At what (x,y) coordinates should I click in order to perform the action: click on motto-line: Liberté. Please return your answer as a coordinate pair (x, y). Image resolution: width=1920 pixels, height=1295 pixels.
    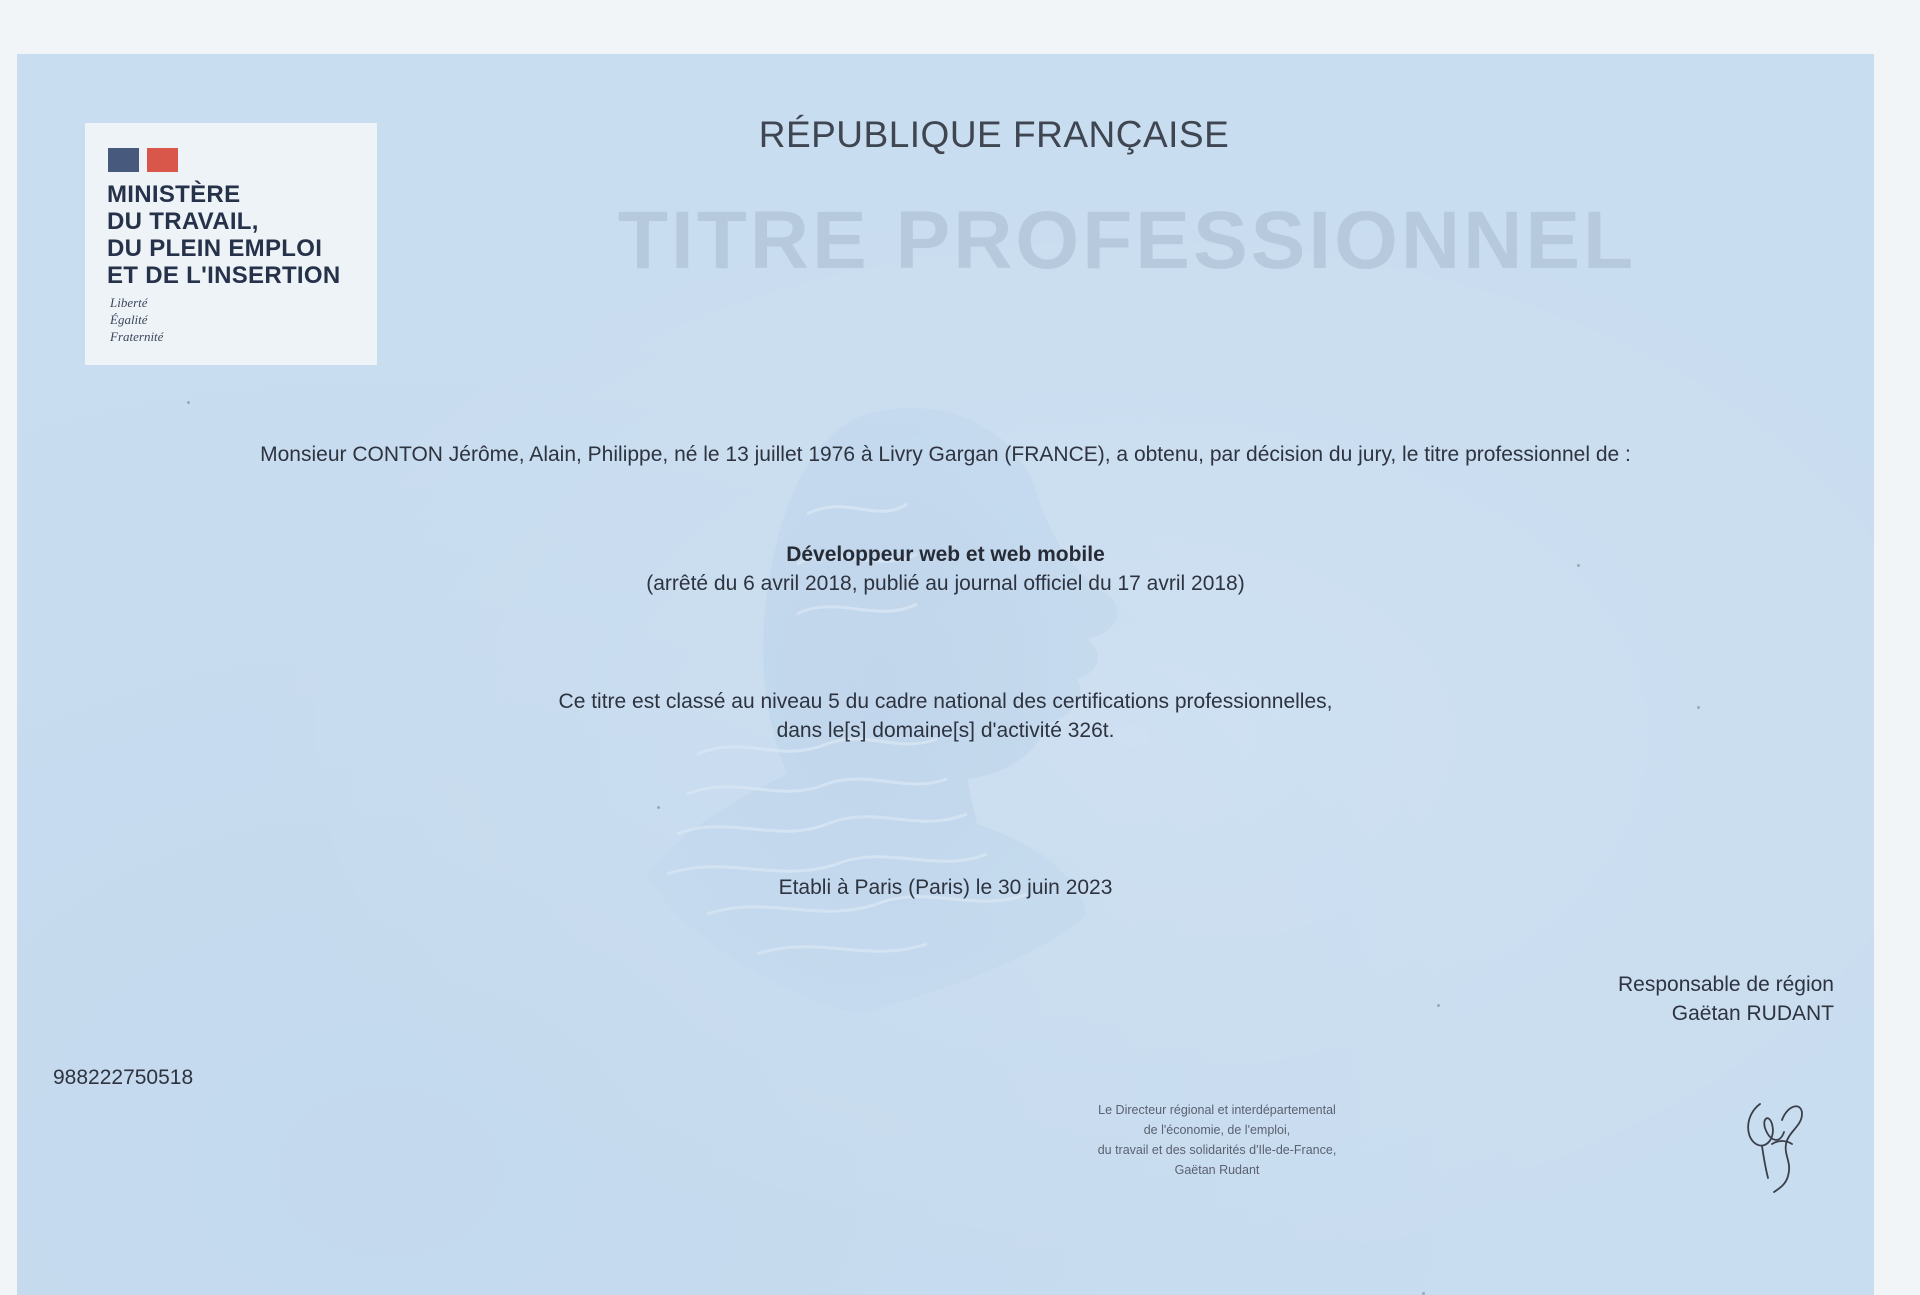
    Looking at the image, I should click on (129, 302).